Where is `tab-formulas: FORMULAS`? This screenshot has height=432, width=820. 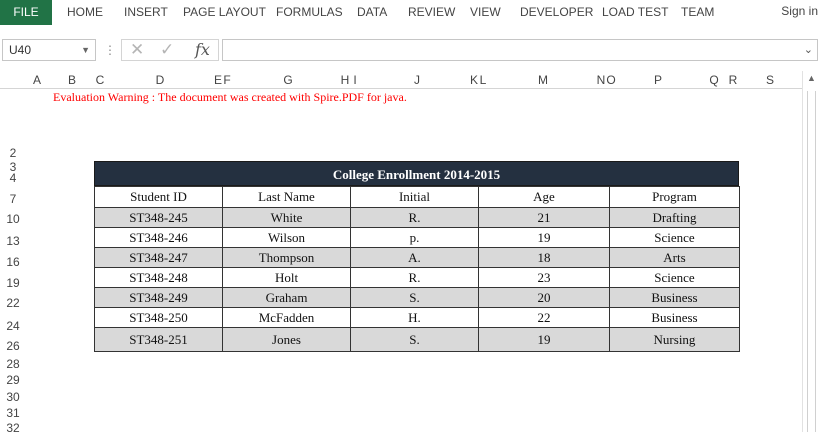 tab-formulas: FORMULAS is located at coordinates (309, 12).